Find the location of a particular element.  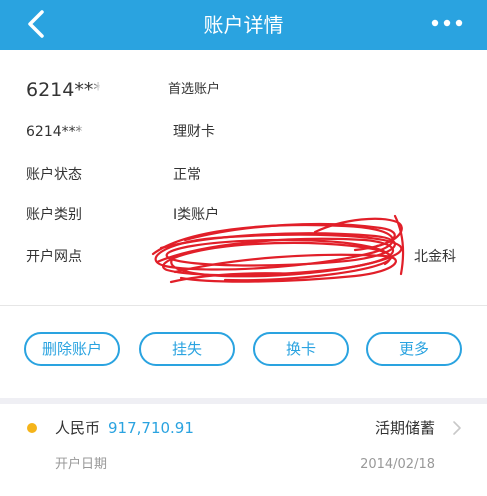

status-row: 账户状态 正常 is located at coordinates (243, 175).